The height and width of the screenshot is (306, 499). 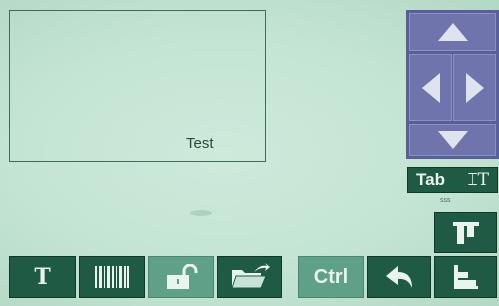 What do you see at coordinates (201, 213) in the screenshot?
I see `screen-smudge` at bounding box center [201, 213].